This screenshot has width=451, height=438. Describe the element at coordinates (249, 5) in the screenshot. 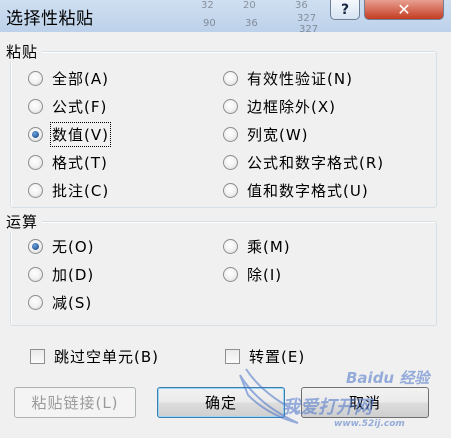

I see `background-cell: 20` at that location.